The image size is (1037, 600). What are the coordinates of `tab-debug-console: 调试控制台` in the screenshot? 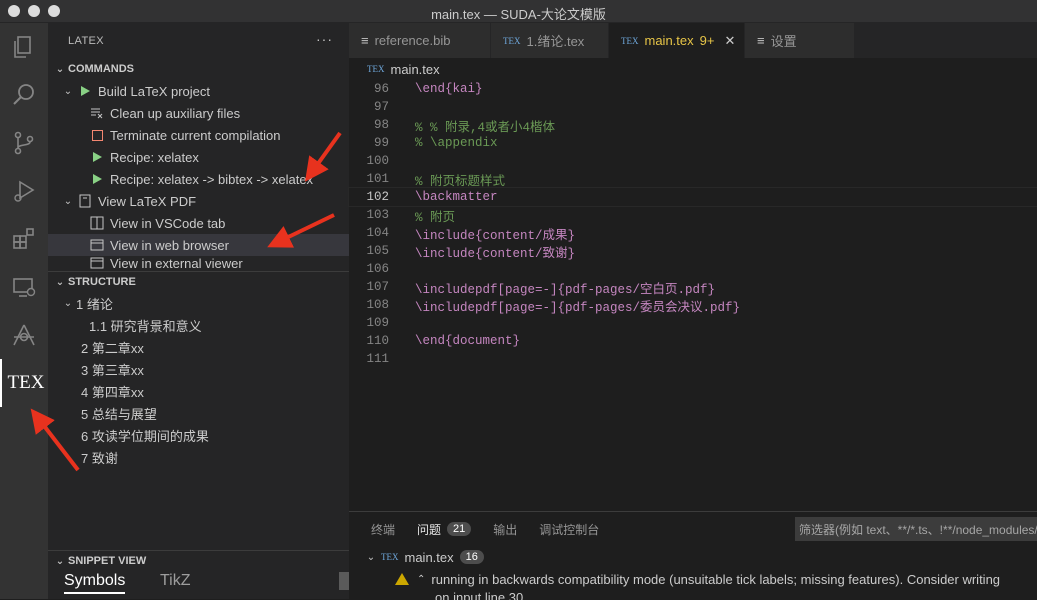 It's located at (569, 529).